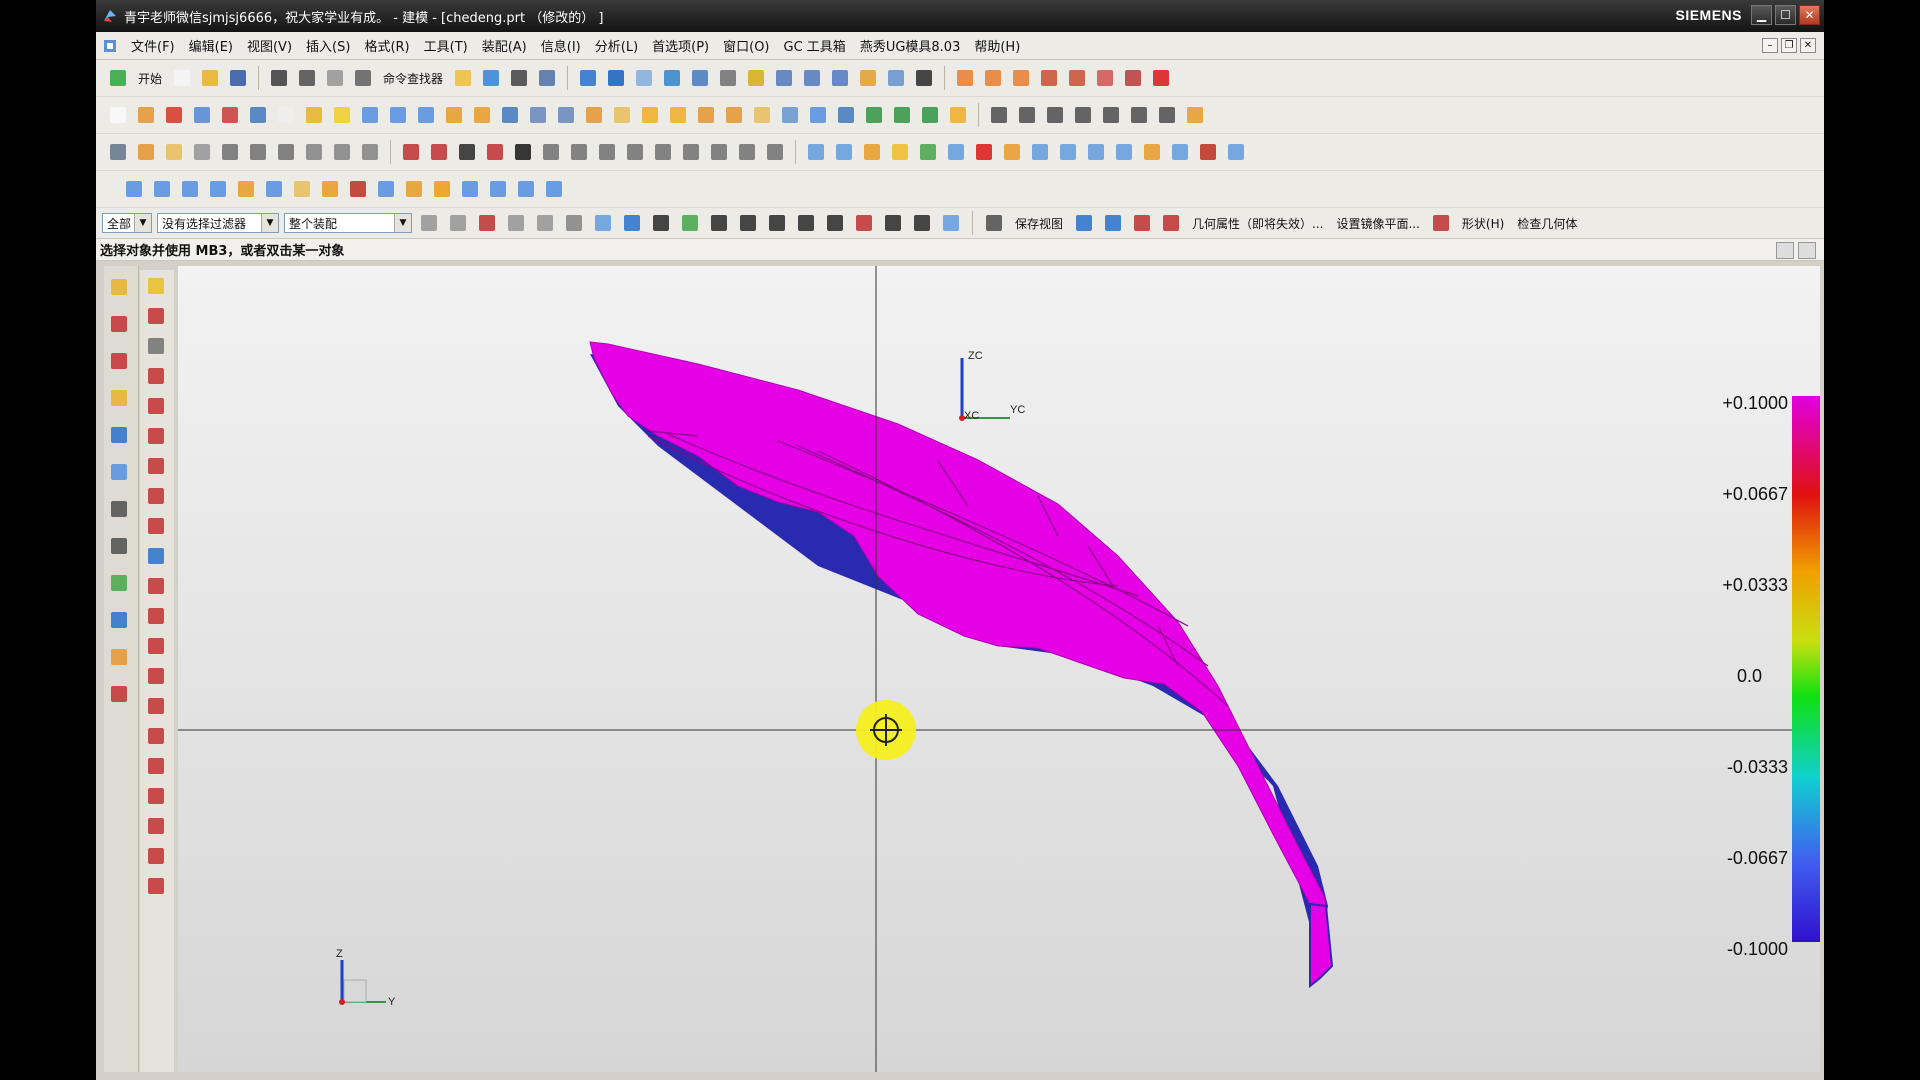  I want to click on replace-face-icon, so click(846, 115).